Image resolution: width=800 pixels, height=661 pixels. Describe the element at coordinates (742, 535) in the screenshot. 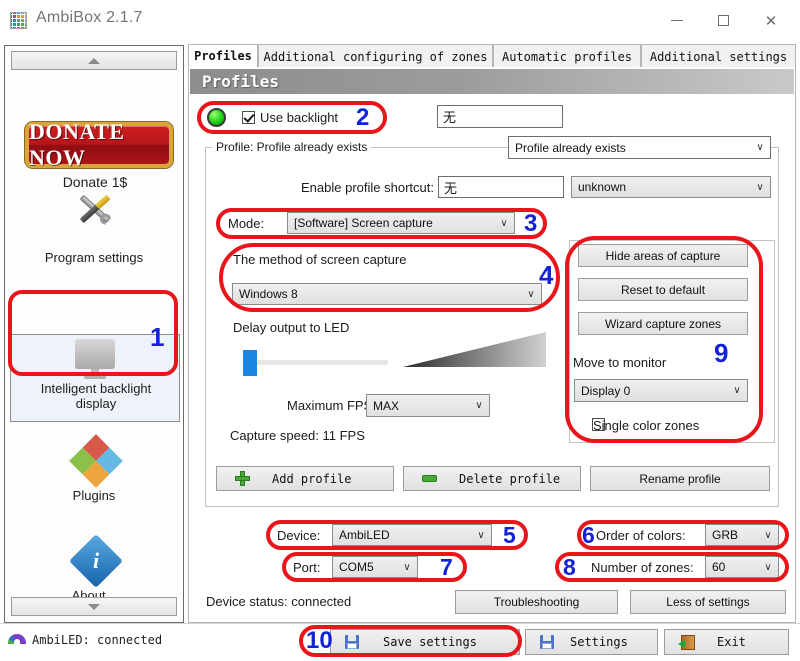

I see `order-of-colors-select: GRB ∨` at that location.